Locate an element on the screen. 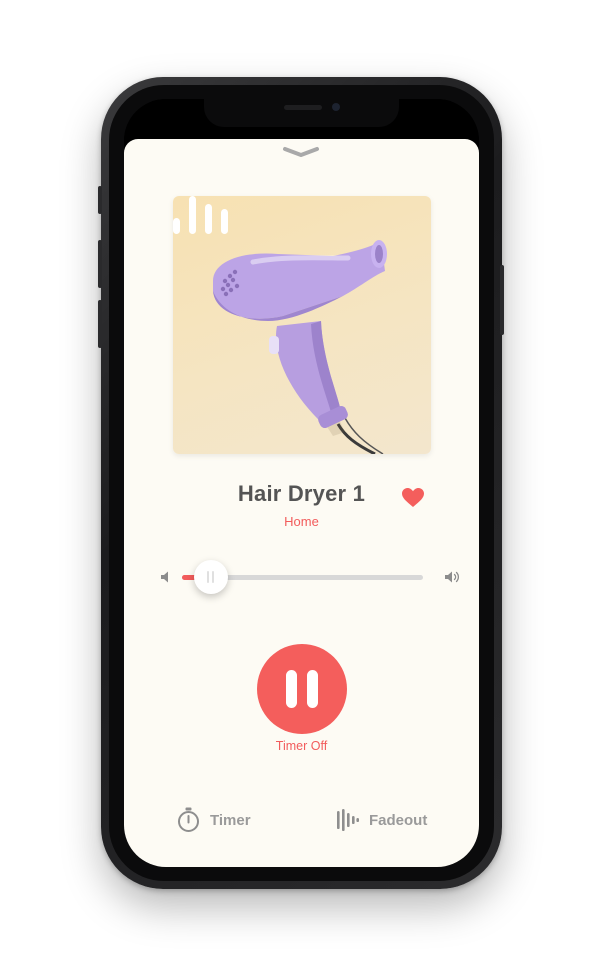 This screenshot has height=963, width=600. status-bar is located at coordinates (301, 119).